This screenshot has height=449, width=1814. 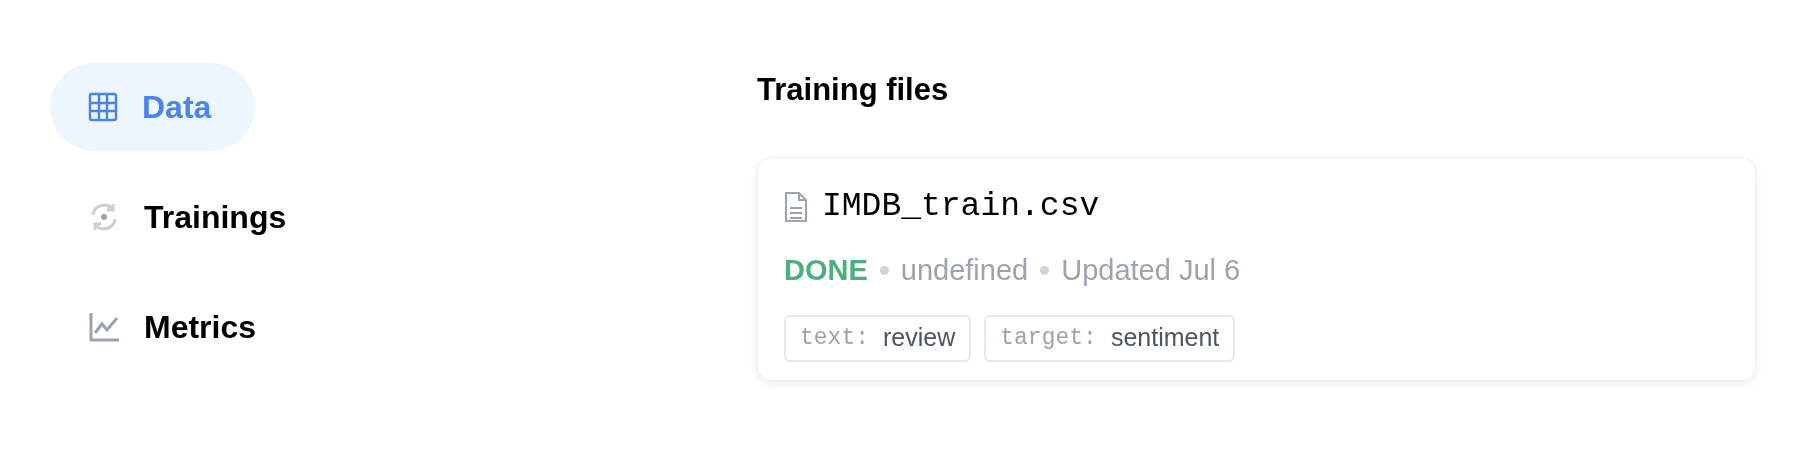 What do you see at coordinates (961, 206) in the screenshot?
I see `file-name: IMDB_train.csv` at bounding box center [961, 206].